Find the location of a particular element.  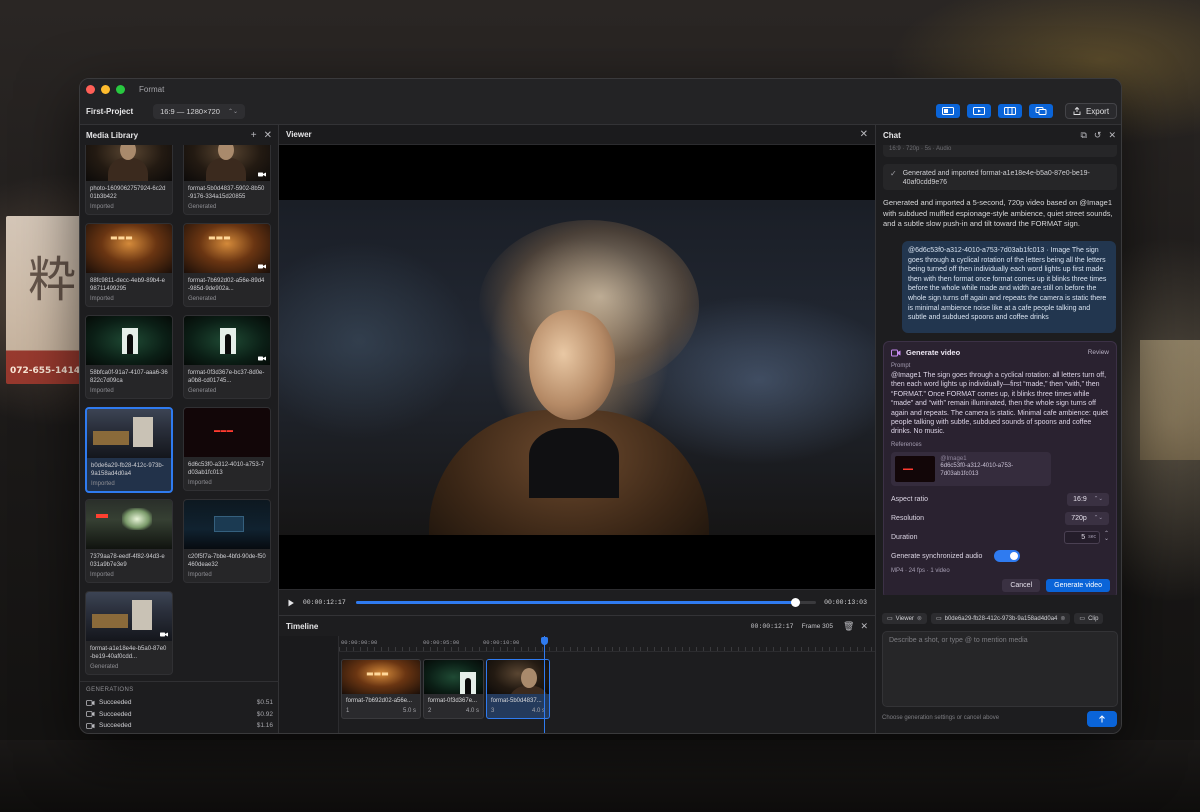

generation-row: Succeeded $1.16 is located at coordinates (179, 726).